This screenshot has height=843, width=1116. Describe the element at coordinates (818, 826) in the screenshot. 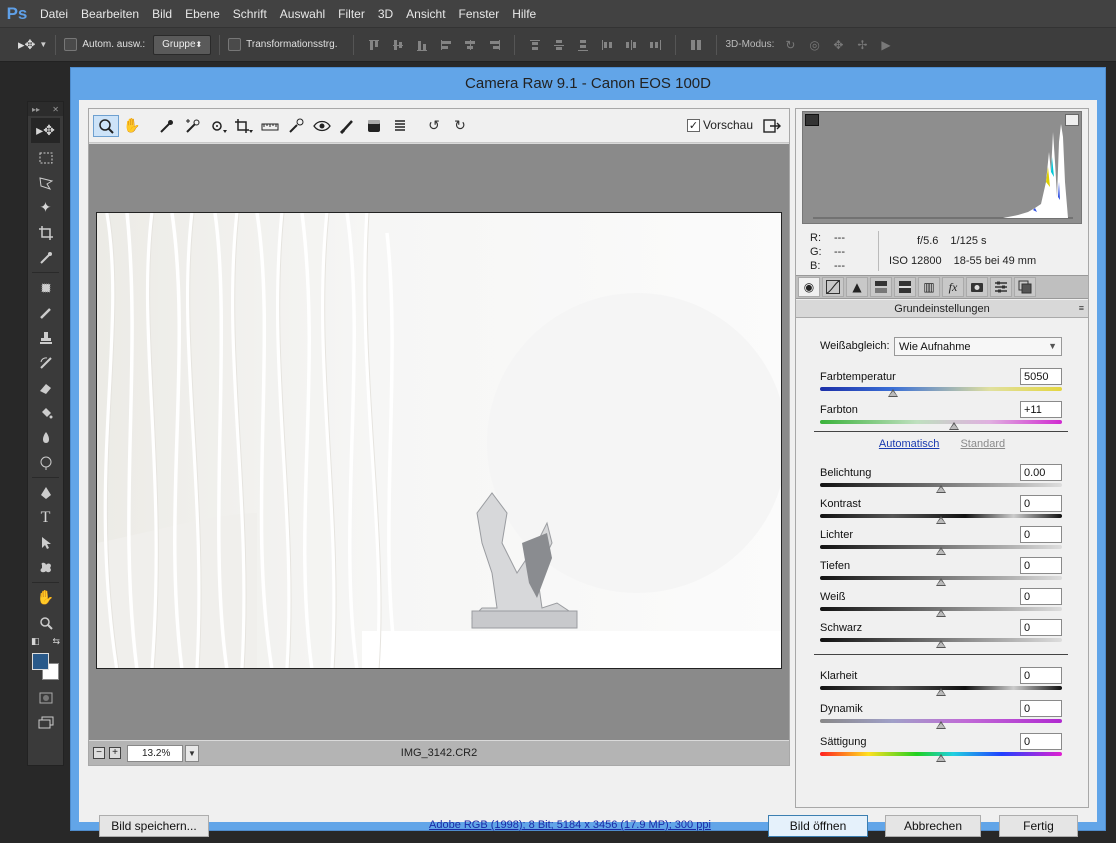

I see `open-image-button: Bild öffnen` at that location.